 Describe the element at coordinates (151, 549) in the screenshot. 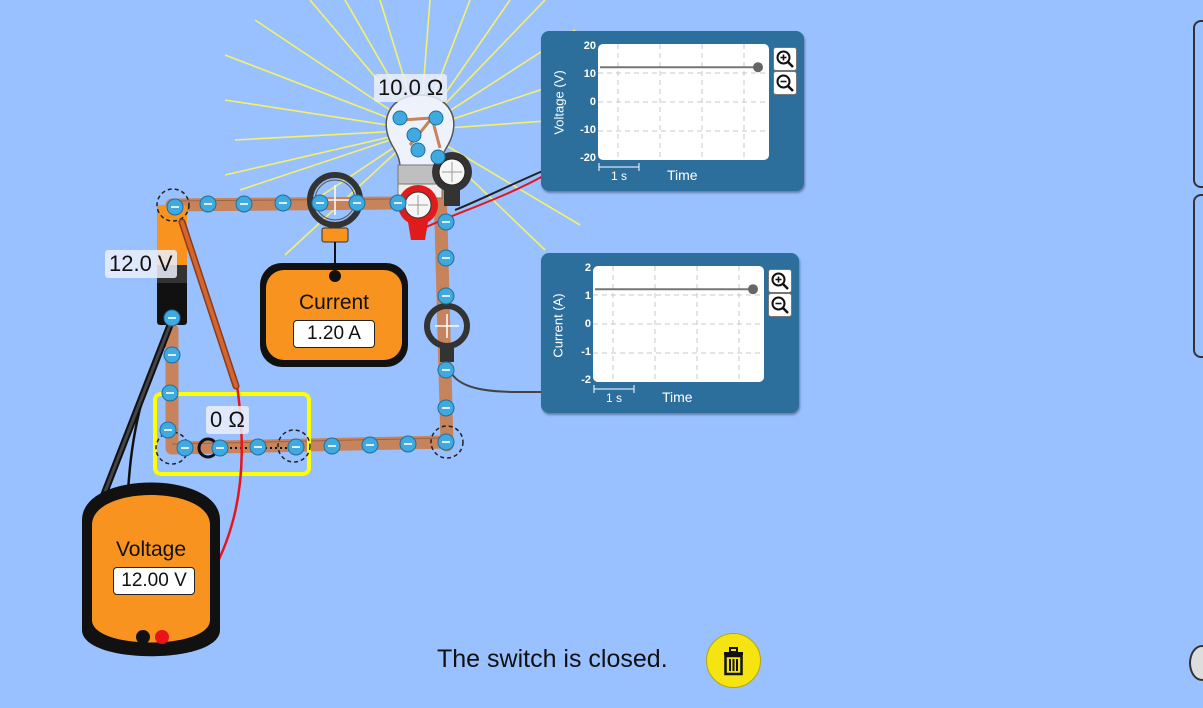

I see `voltmeter-title: Voltage` at that location.